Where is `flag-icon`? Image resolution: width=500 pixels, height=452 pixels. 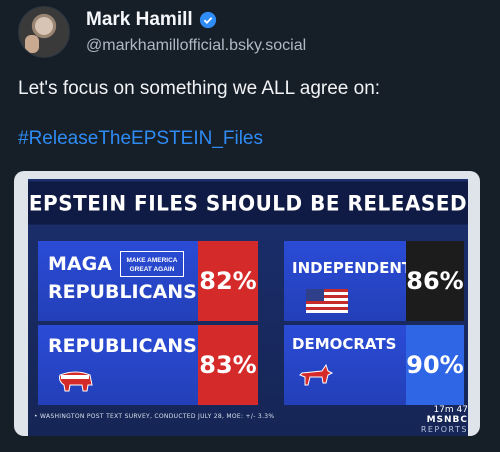
flag-icon is located at coordinates (327, 301).